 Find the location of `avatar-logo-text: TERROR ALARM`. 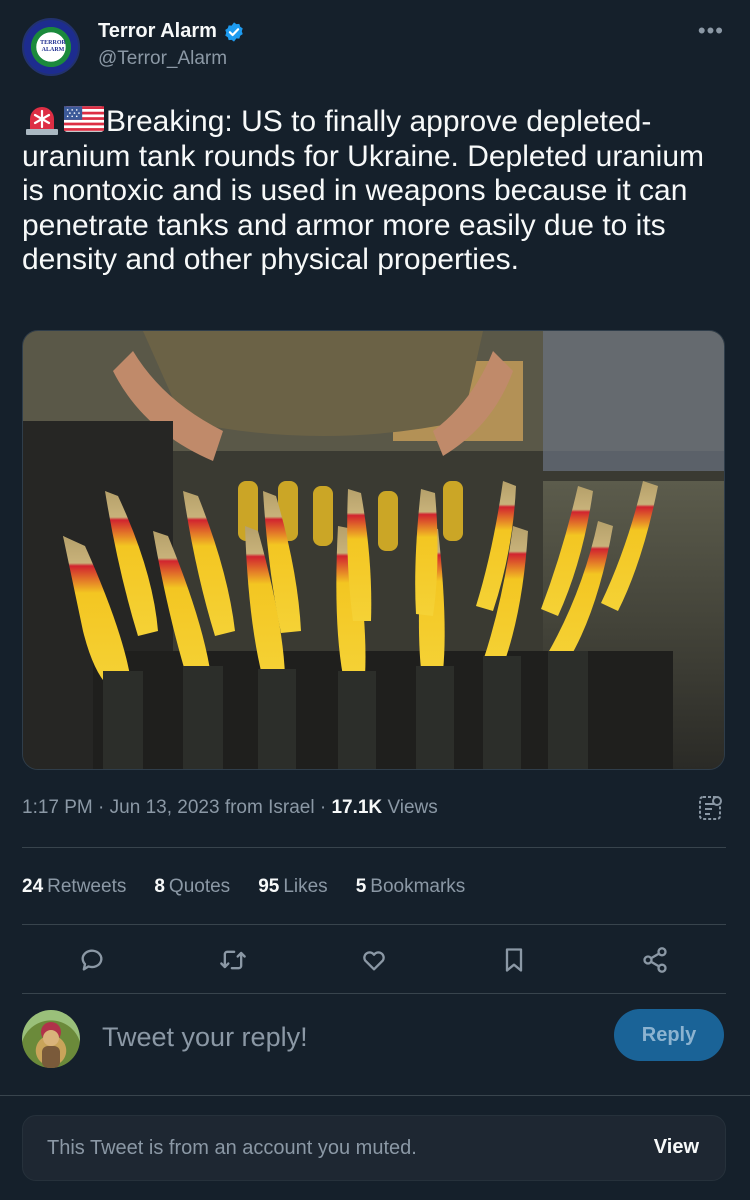

avatar-logo-text: TERROR ALARM is located at coordinates (53, 46).